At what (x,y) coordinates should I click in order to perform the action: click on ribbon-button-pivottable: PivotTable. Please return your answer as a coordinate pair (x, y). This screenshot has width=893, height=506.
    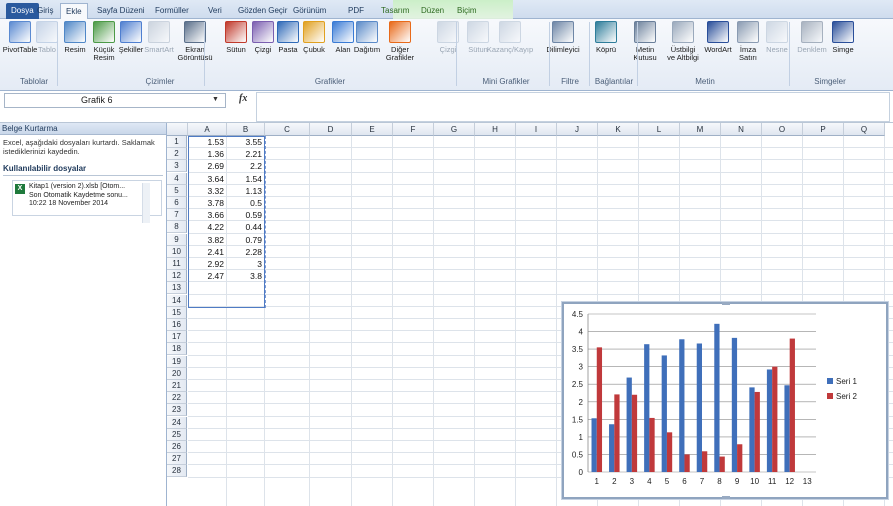
    Looking at the image, I should click on (20, 37).